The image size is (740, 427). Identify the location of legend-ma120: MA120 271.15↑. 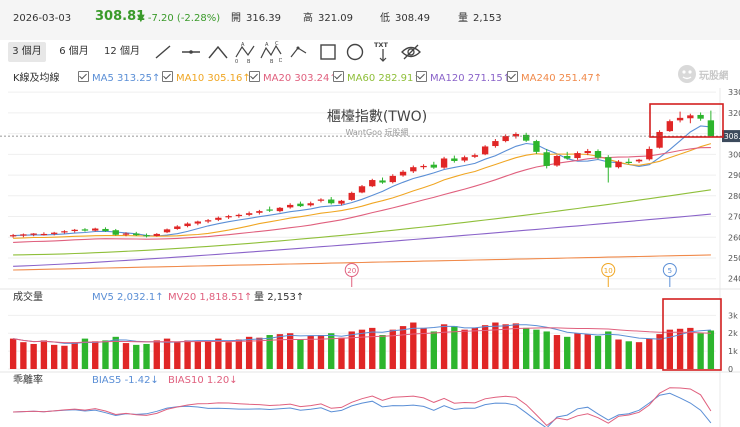
(463, 79).